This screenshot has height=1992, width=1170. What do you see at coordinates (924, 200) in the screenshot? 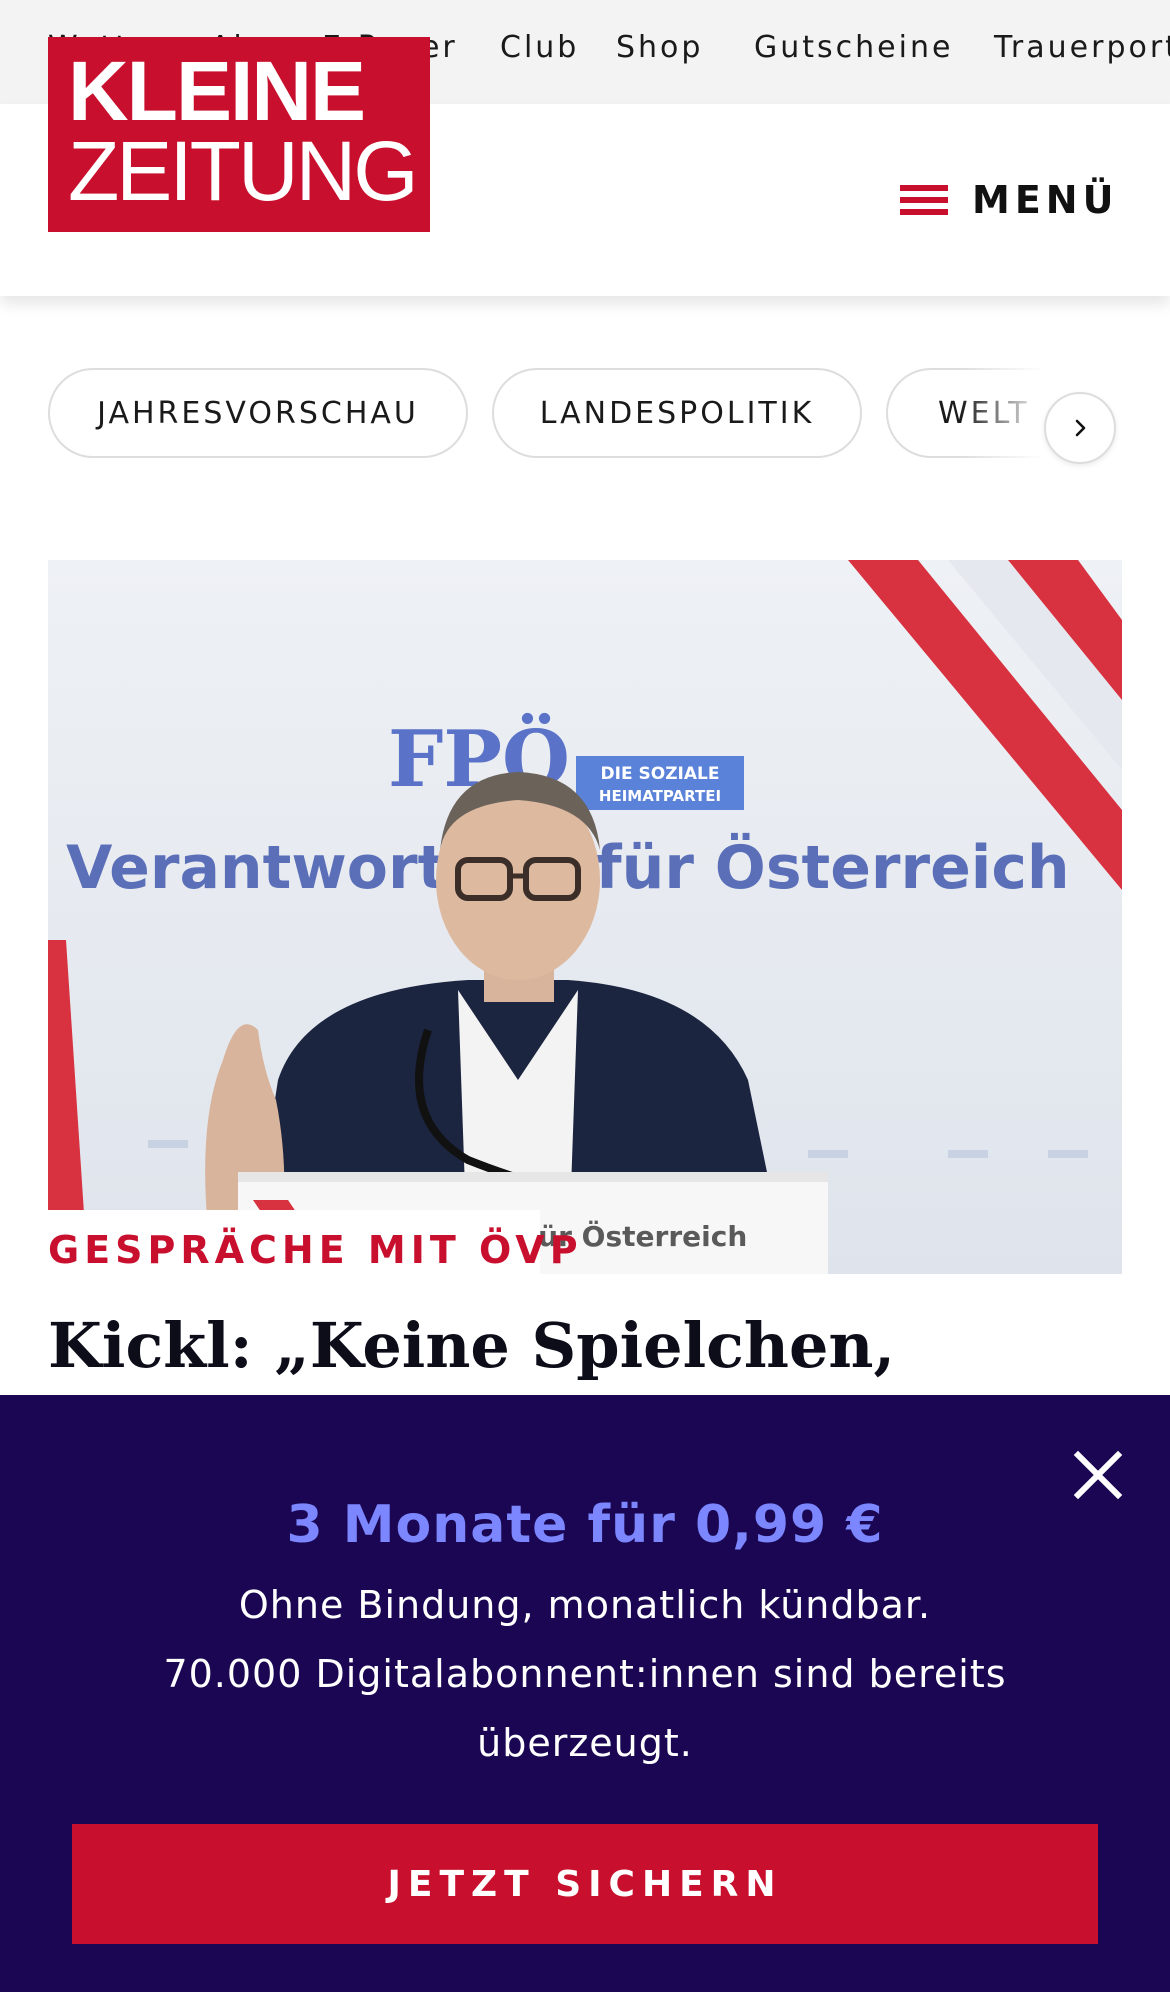
I see `hamburger-icon` at bounding box center [924, 200].